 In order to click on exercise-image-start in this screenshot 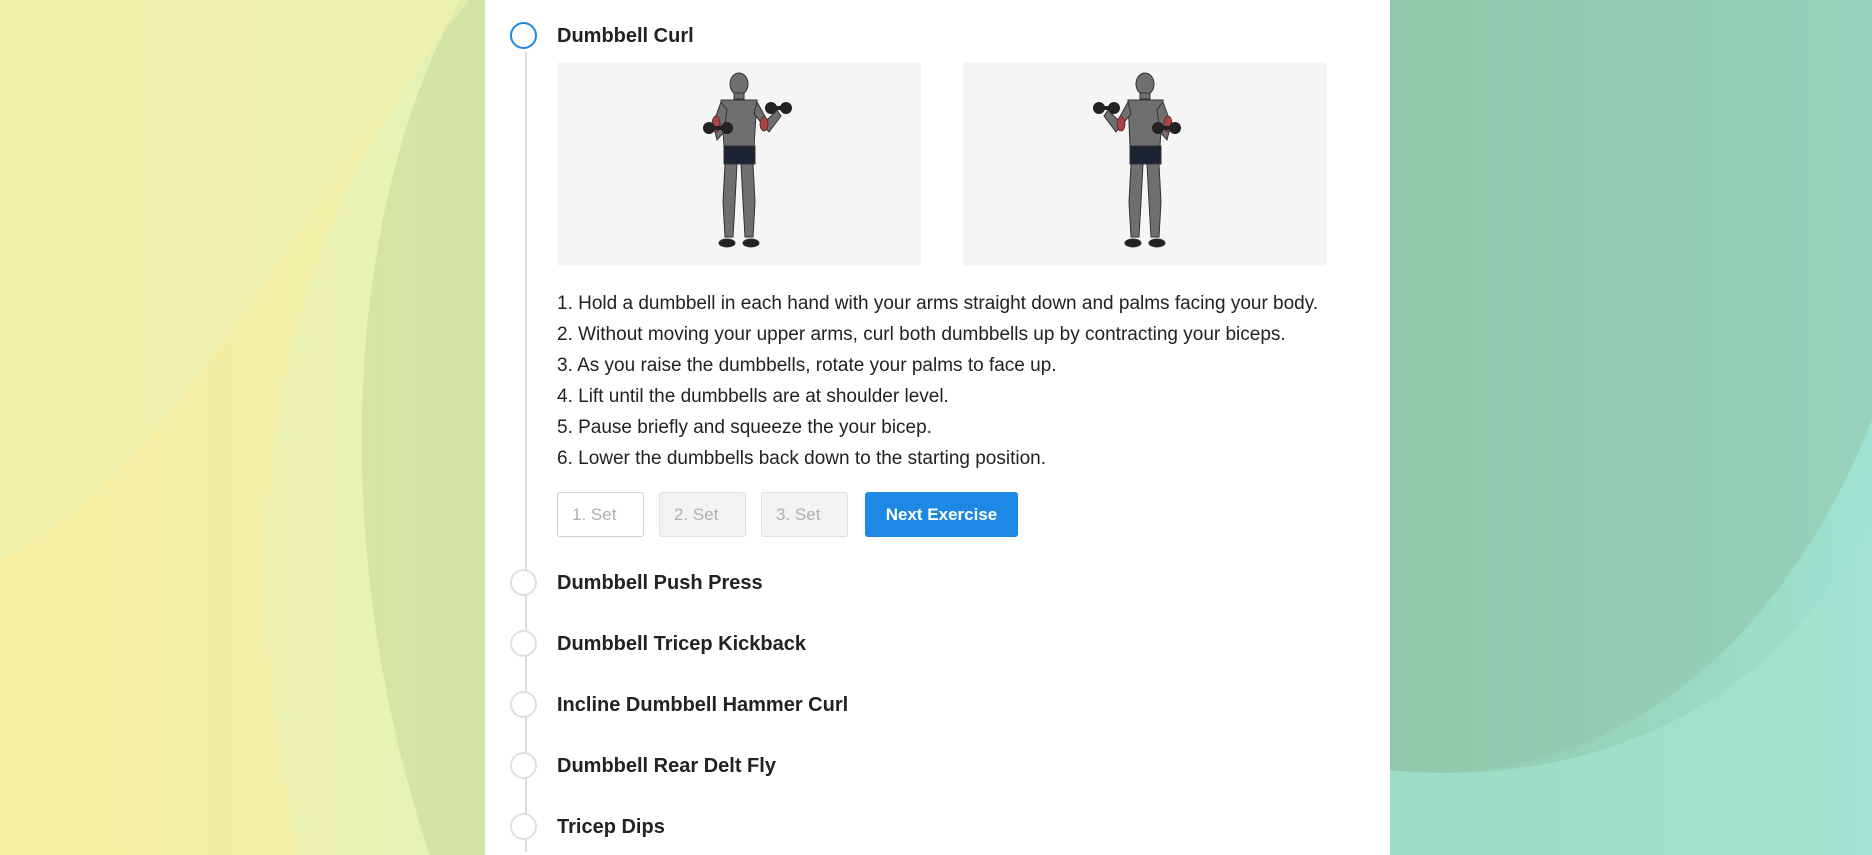, I will do `click(739, 164)`.